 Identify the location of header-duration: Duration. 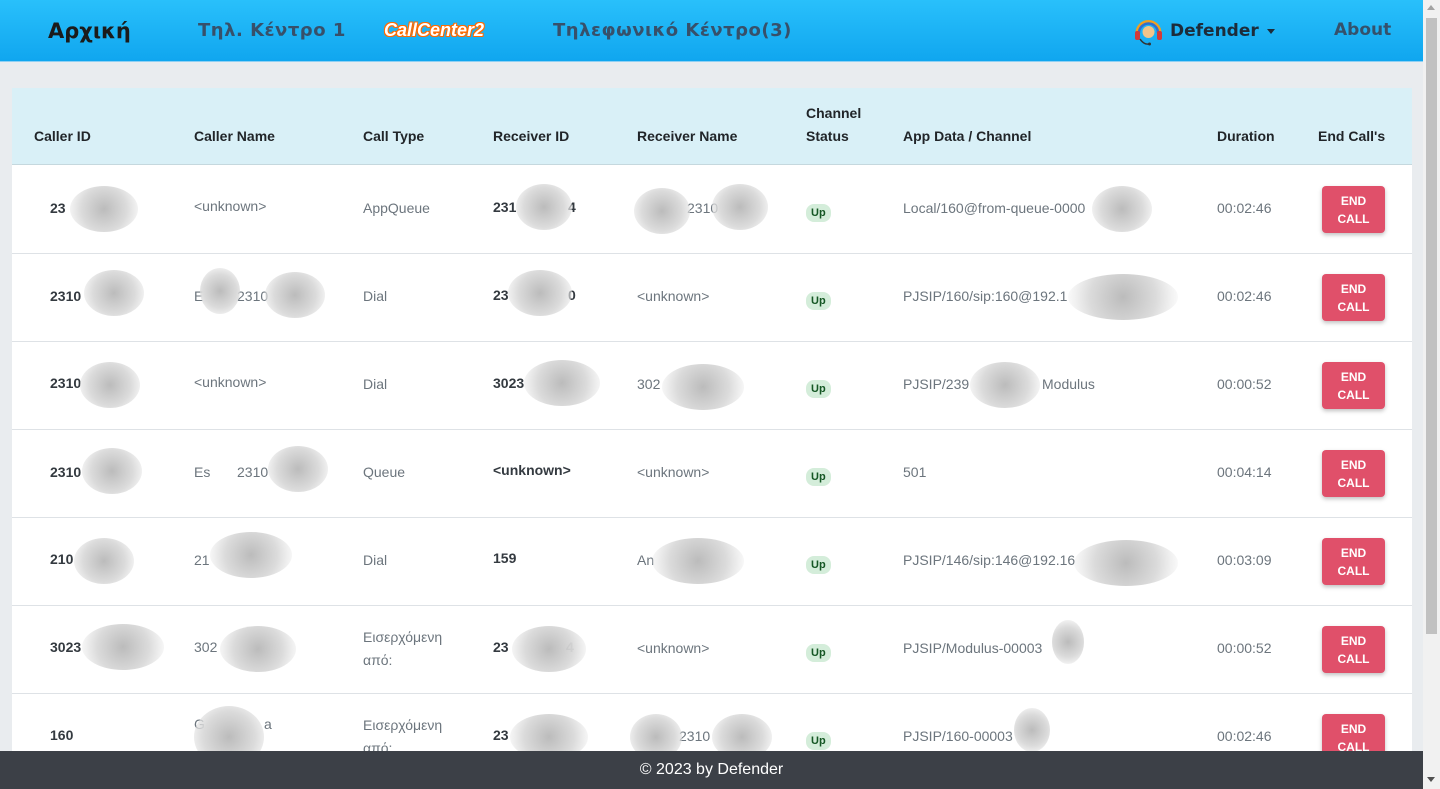
(1246, 136).